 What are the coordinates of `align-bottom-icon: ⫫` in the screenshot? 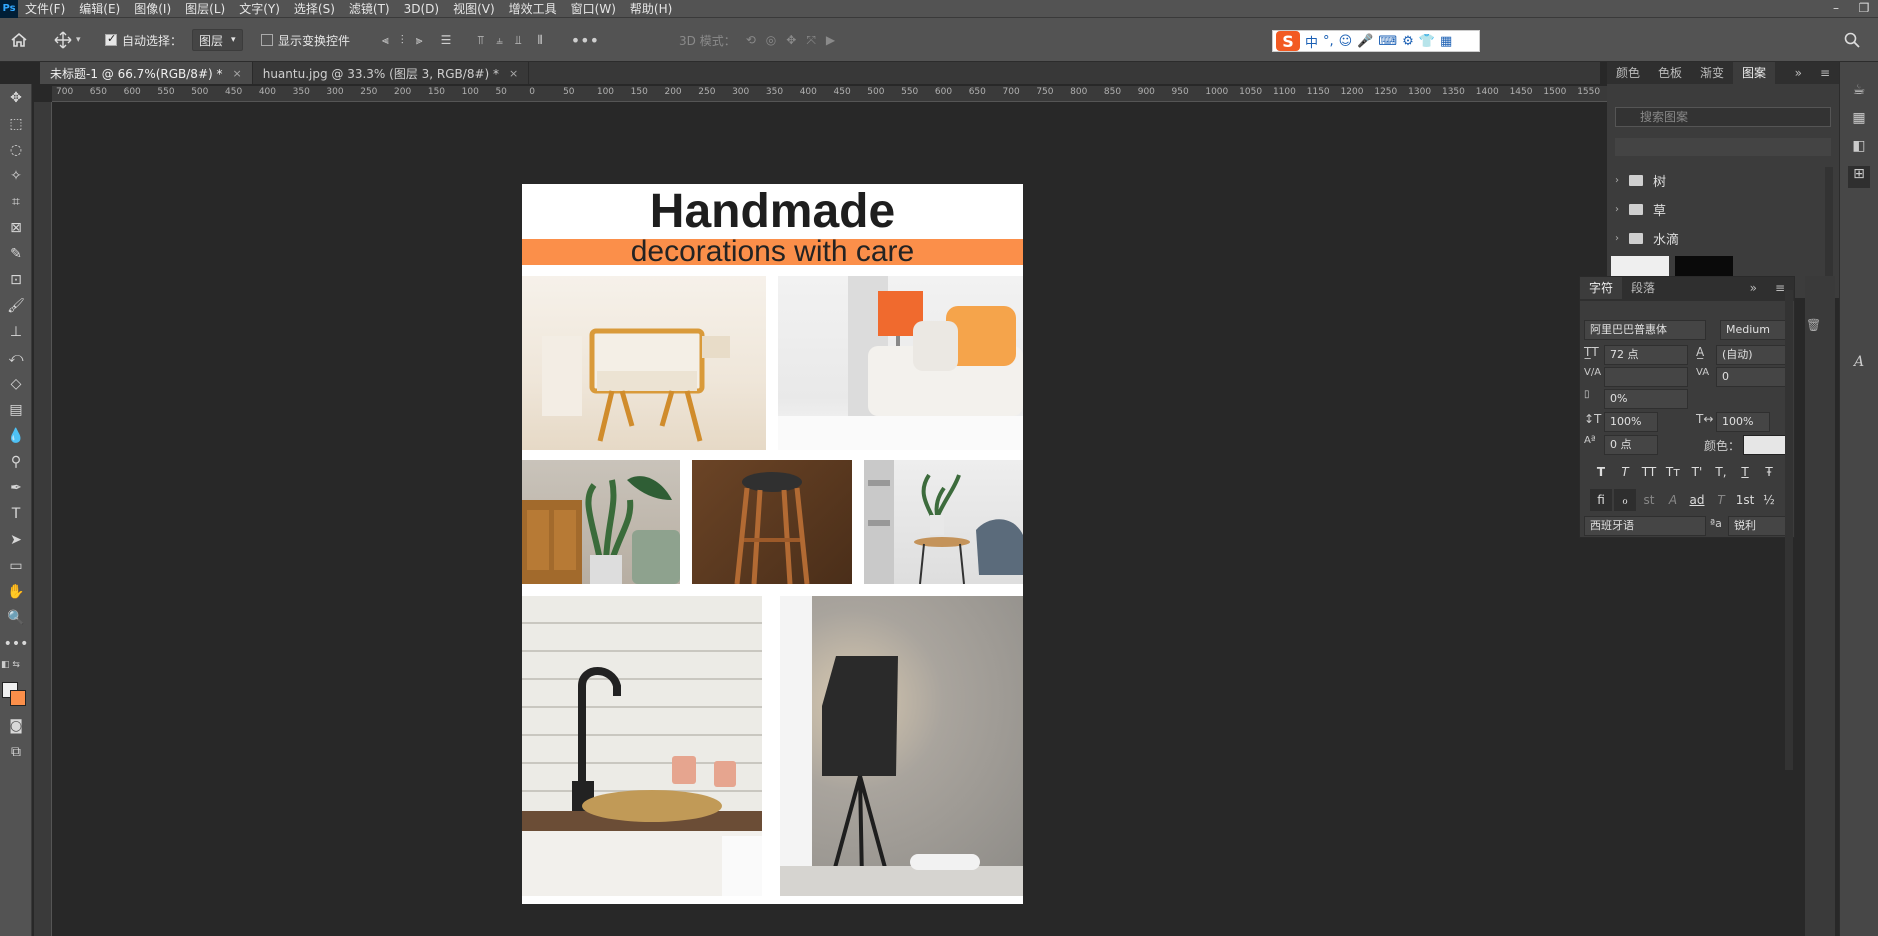 It's located at (518, 40).